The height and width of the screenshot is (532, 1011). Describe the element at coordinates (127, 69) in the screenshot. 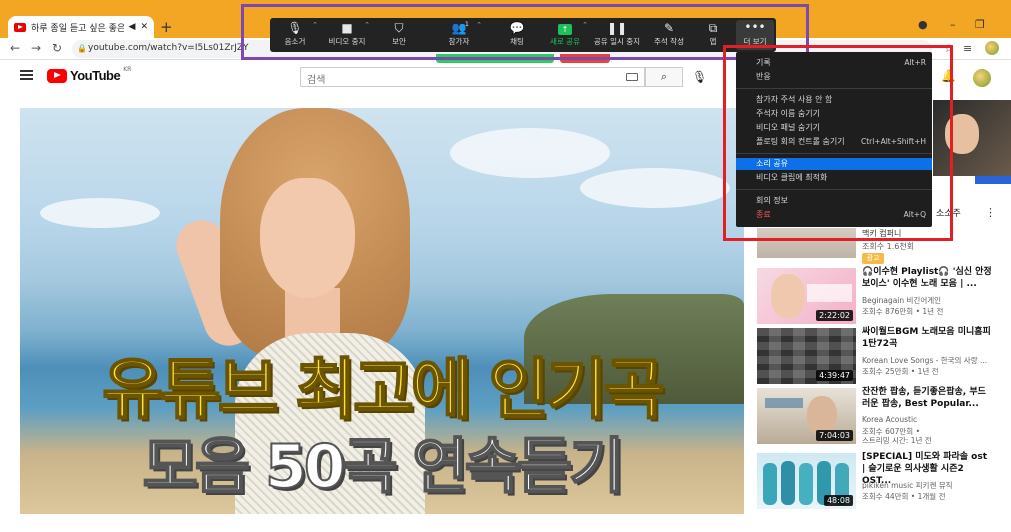

I see `region-code: KR` at that location.